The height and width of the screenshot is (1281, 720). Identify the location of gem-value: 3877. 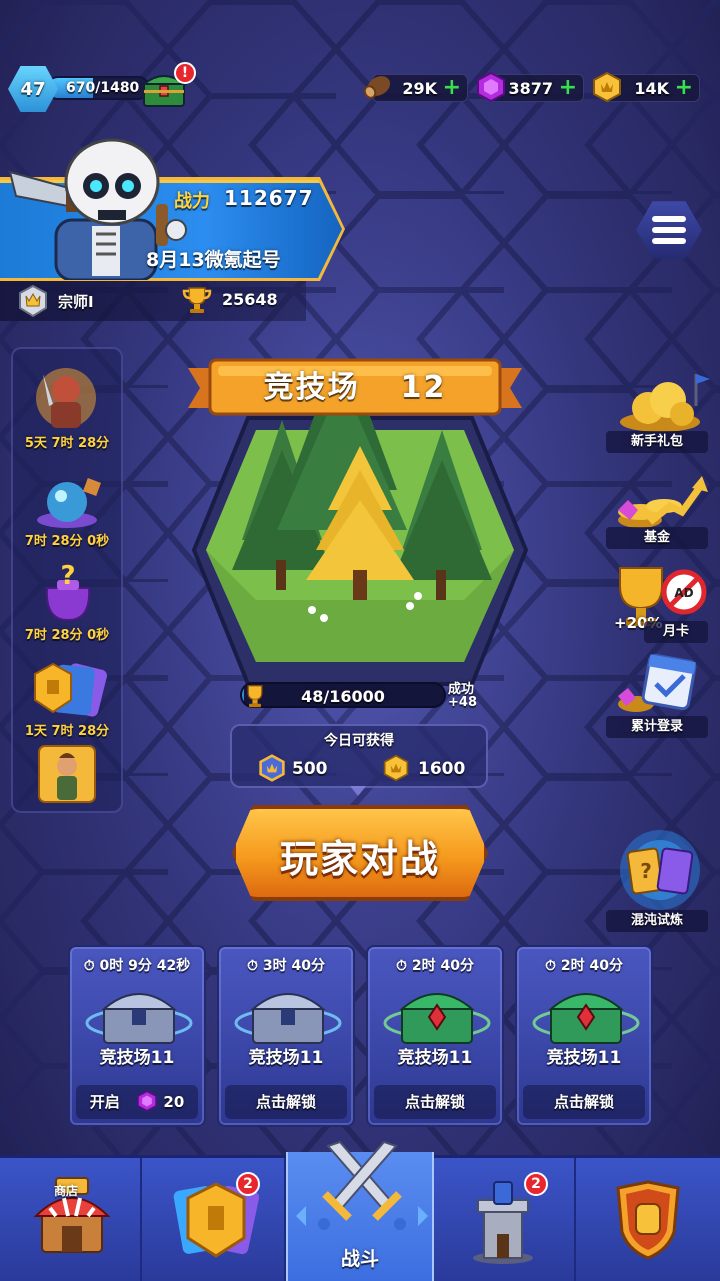
(530, 88).